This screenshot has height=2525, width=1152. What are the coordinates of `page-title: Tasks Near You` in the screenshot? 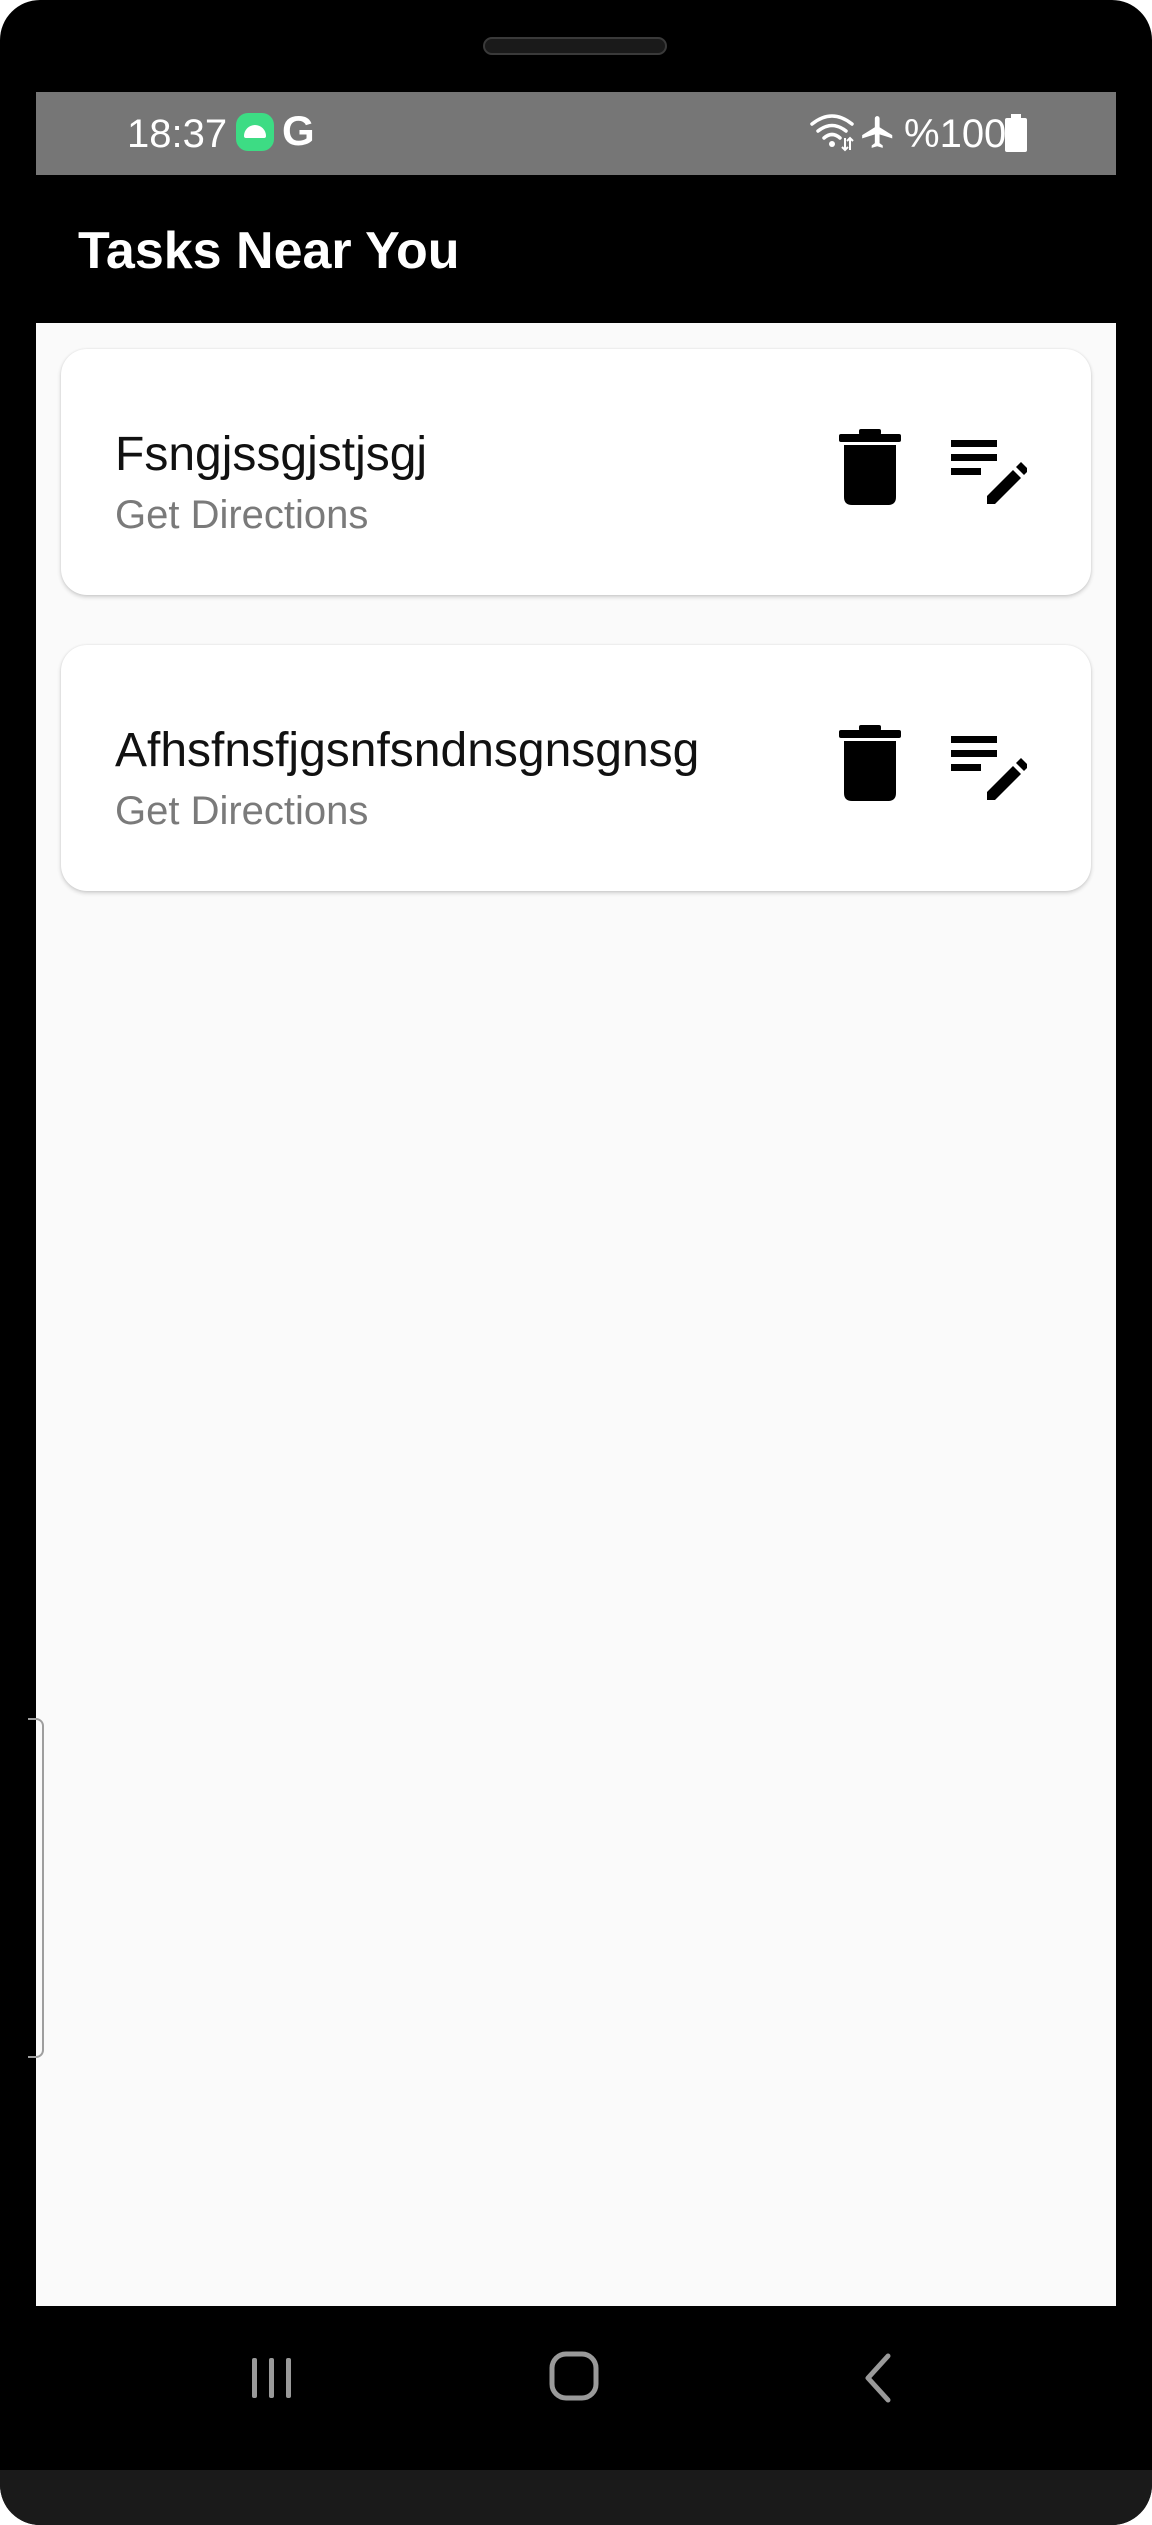 It's located at (269, 251).